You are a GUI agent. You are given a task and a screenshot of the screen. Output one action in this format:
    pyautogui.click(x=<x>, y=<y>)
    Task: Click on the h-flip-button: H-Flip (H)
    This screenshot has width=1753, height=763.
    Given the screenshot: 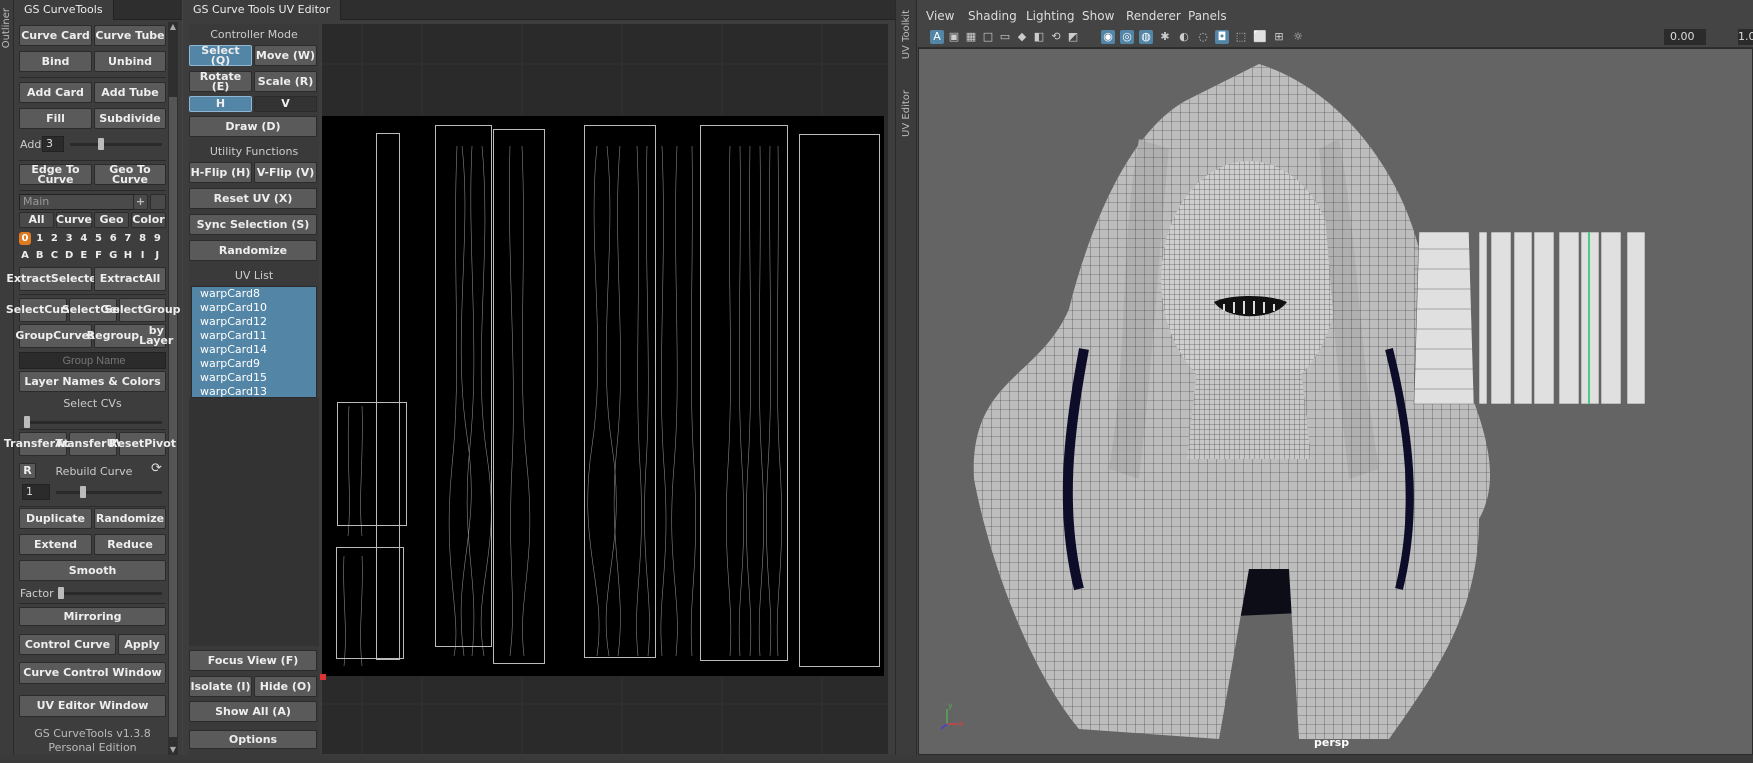 What is the action you would take?
    pyautogui.click(x=220, y=172)
    